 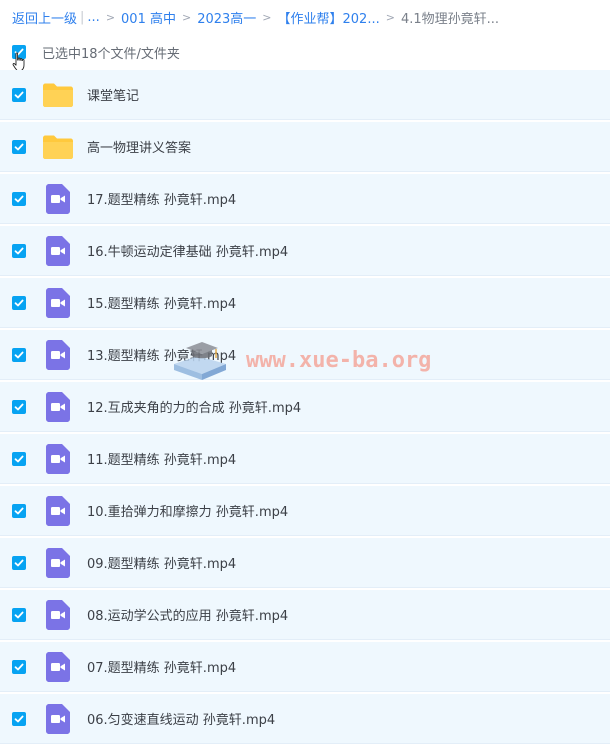 What do you see at coordinates (161, 198) in the screenshot?
I see `file-name: 17.题型精练 孙竟轩.mp4` at bounding box center [161, 198].